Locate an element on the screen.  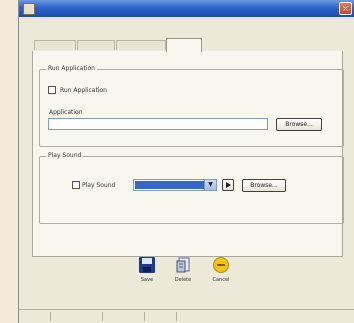
chevron-down-icon: ▼ is located at coordinates (210, 185).